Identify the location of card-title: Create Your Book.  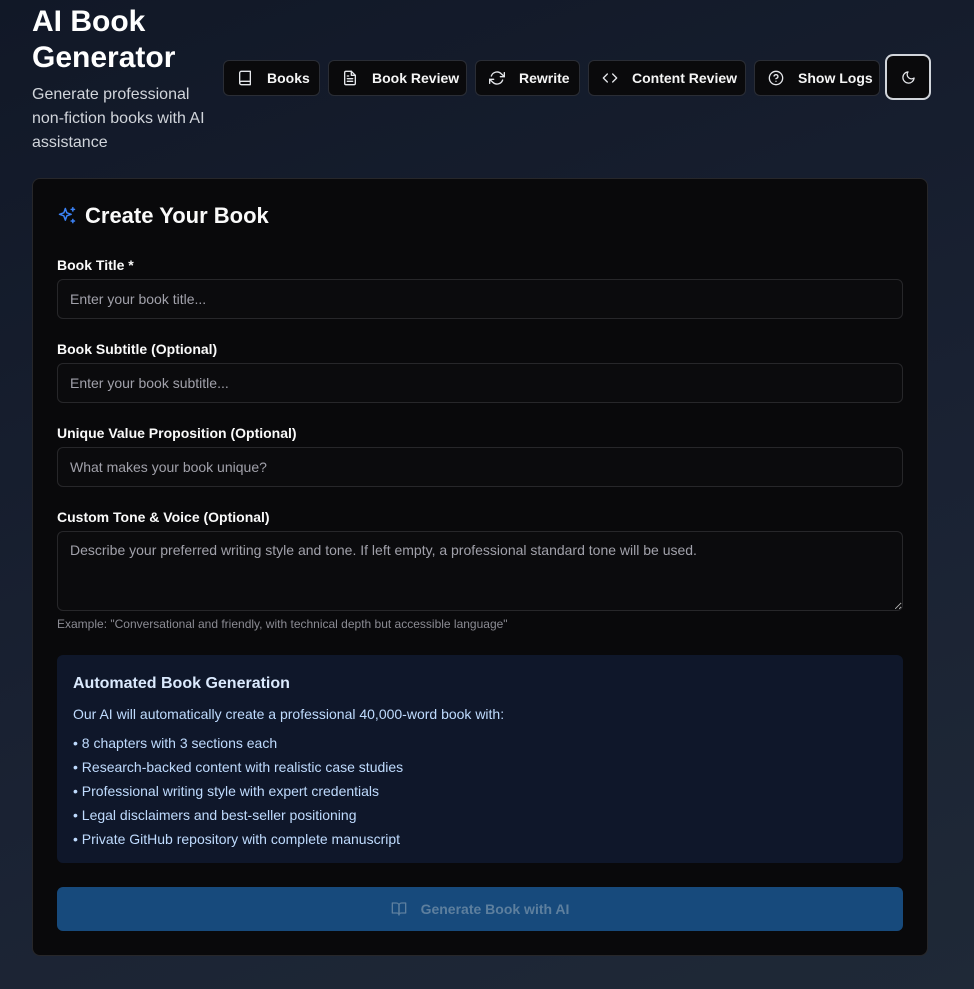
(163, 216).